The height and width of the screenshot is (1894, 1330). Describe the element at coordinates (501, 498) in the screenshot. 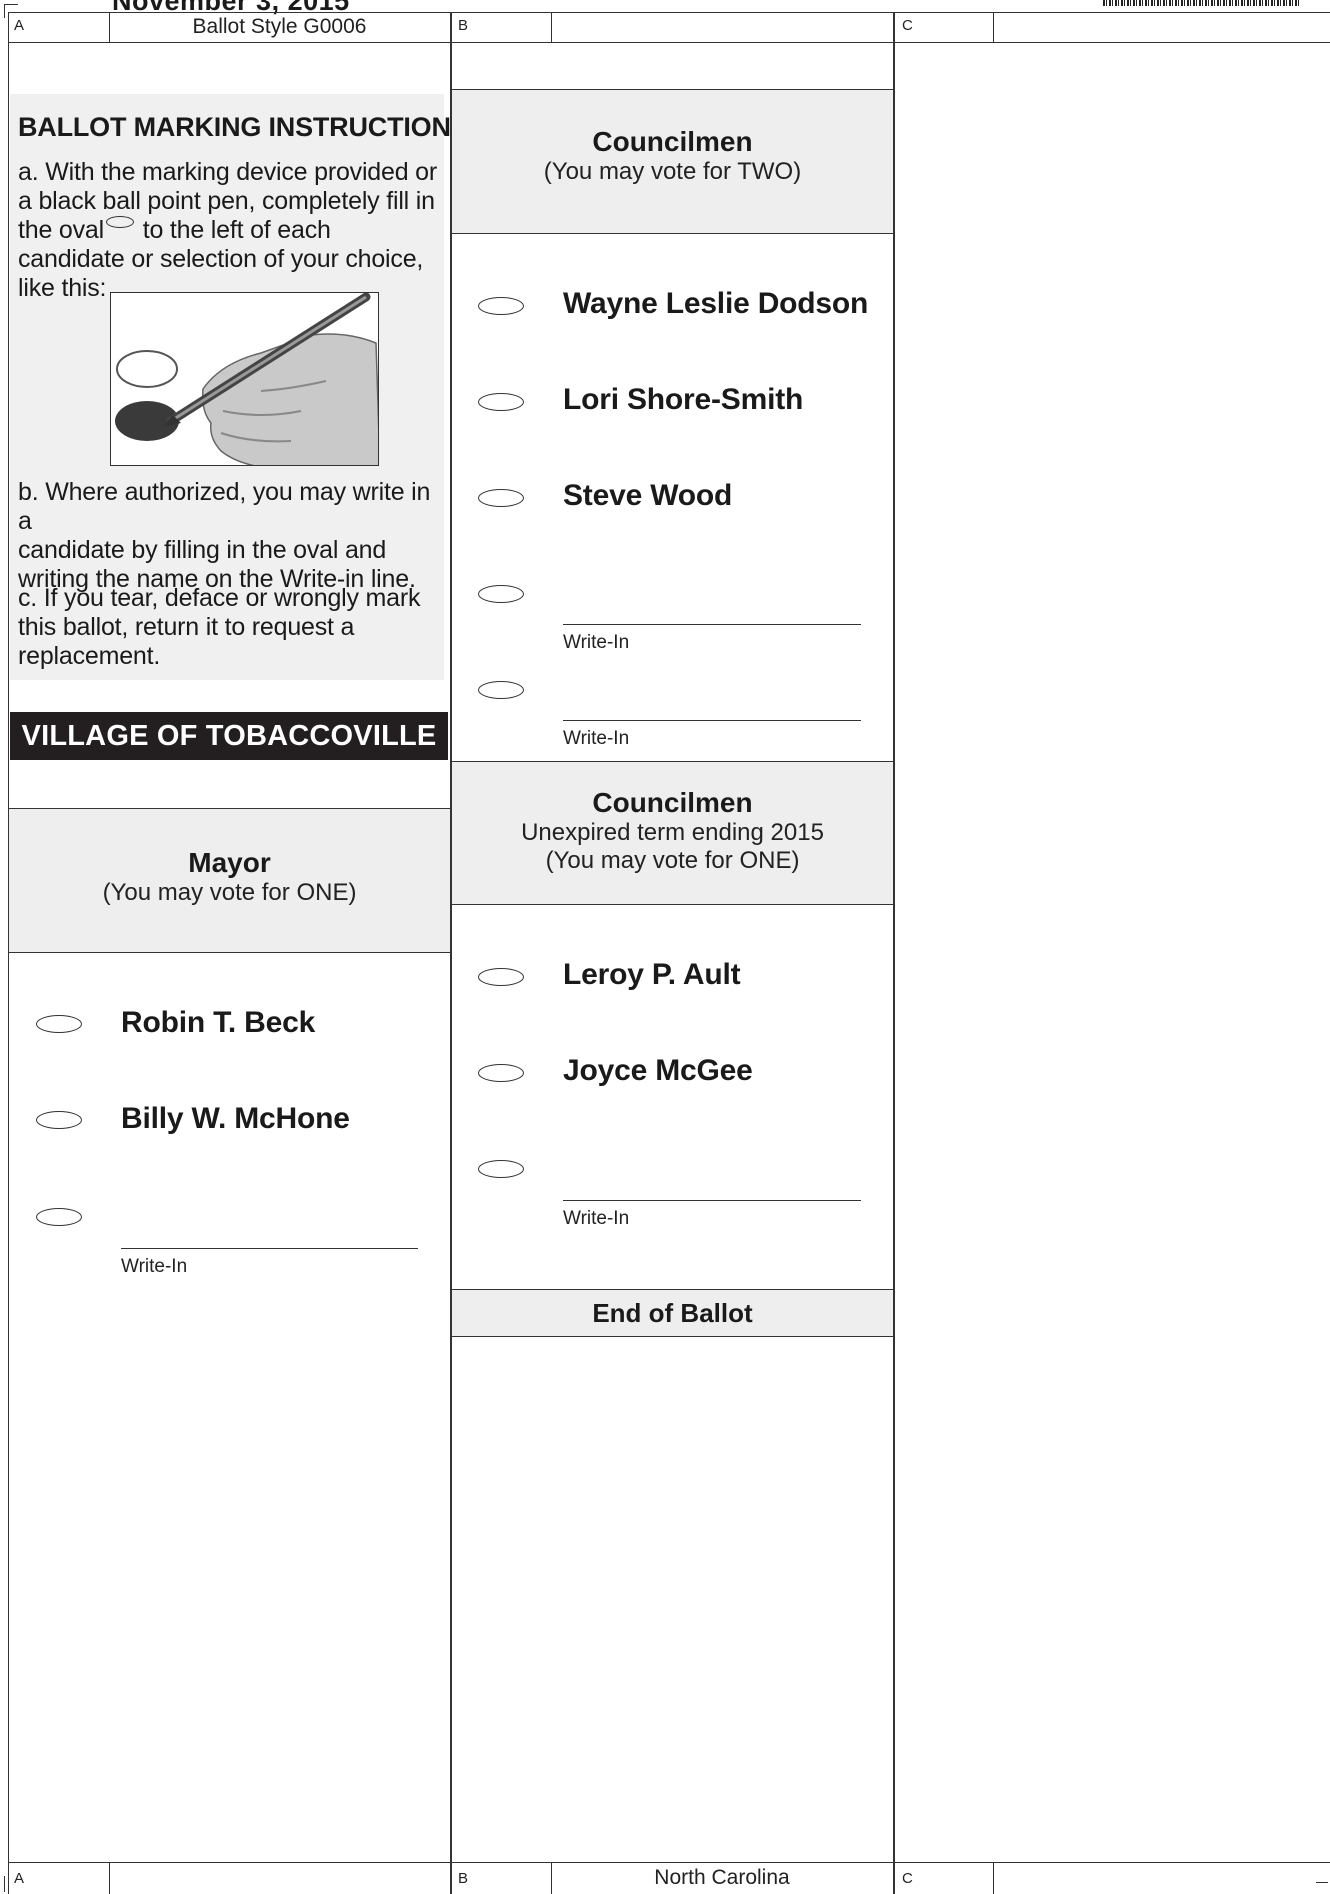

I see `vote-oval-steve-wood` at that location.